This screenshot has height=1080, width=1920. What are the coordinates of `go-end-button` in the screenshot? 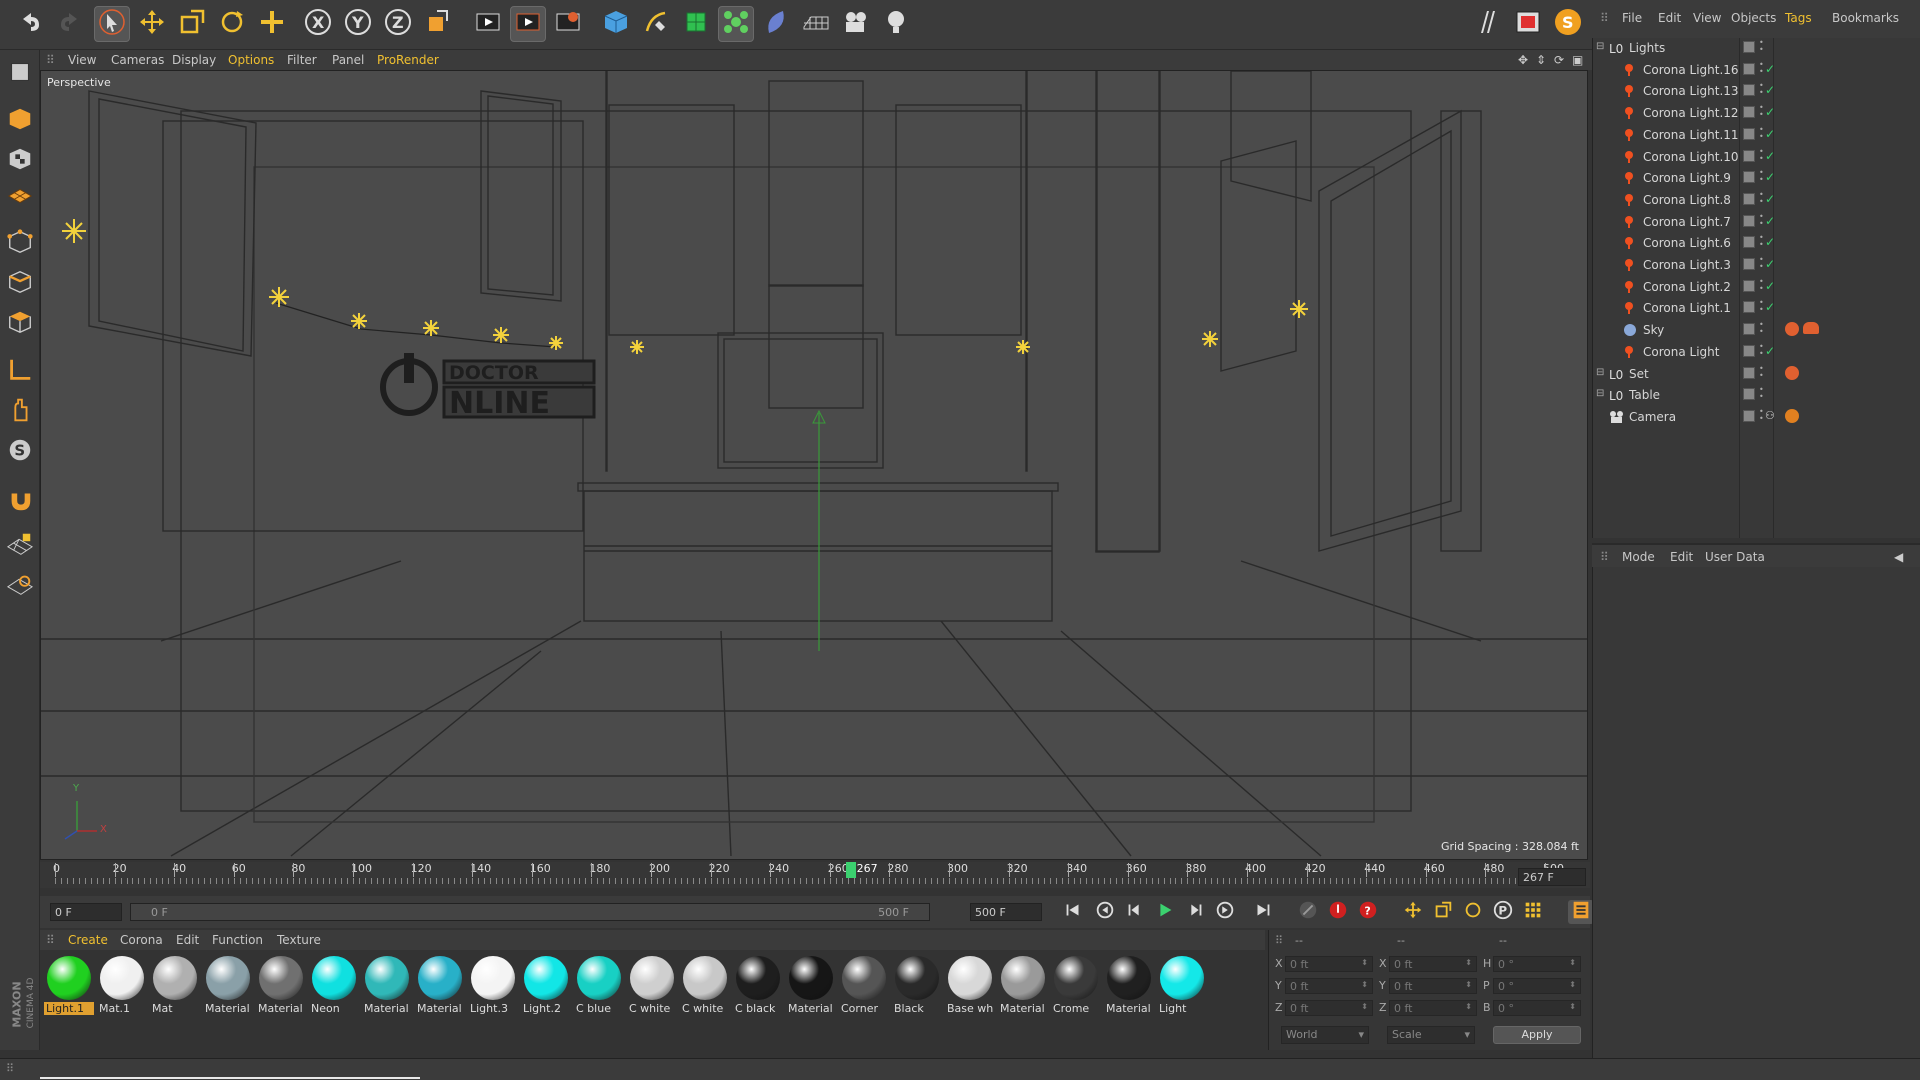 It's located at (1263, 912).